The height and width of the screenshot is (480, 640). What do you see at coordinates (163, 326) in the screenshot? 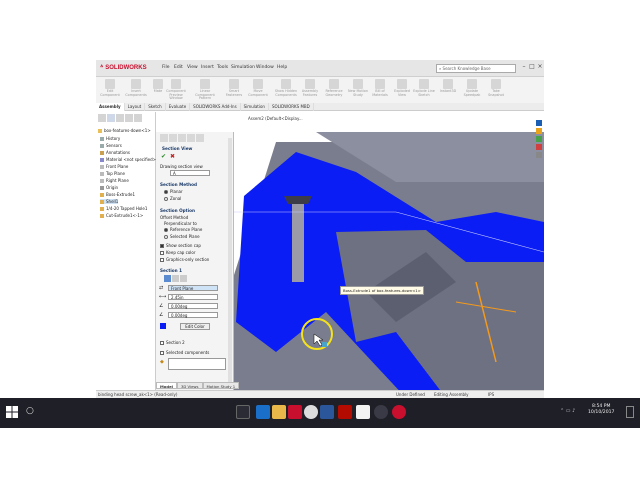
I see `cap-color-swatch` at bounding box center [163, 326].